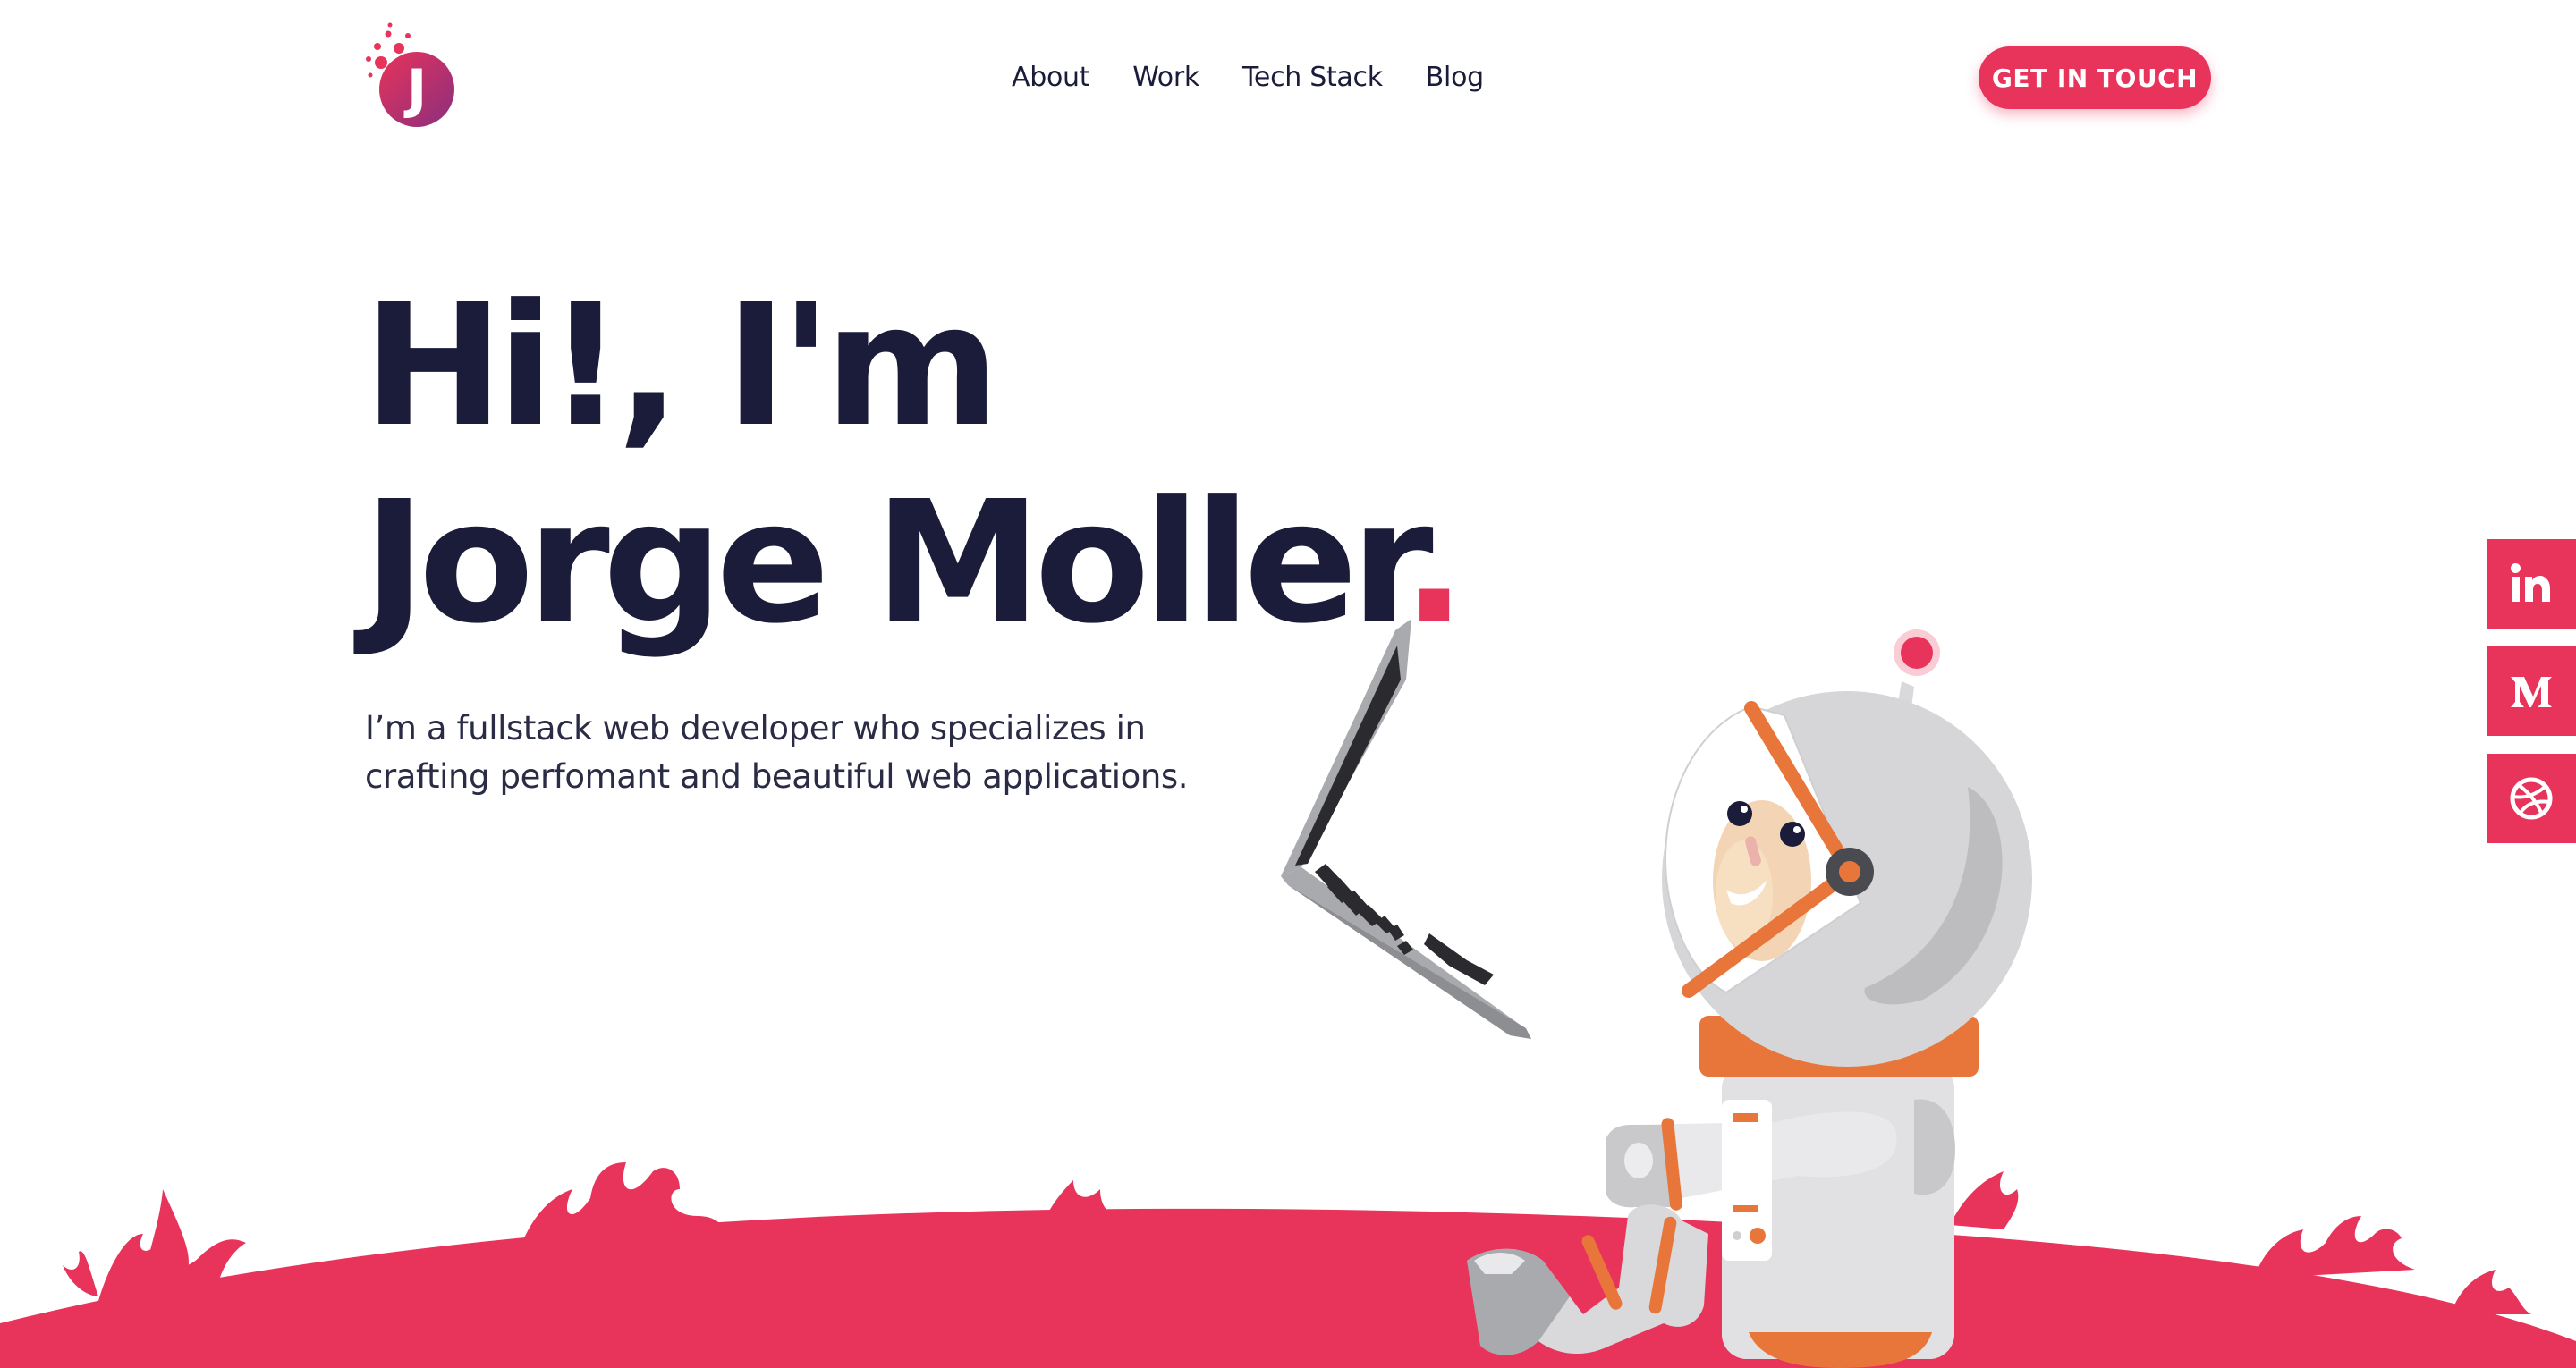 The width and height of the screenshot is (2576, 1368). I want to click on medium-link, so click(2531, 691).